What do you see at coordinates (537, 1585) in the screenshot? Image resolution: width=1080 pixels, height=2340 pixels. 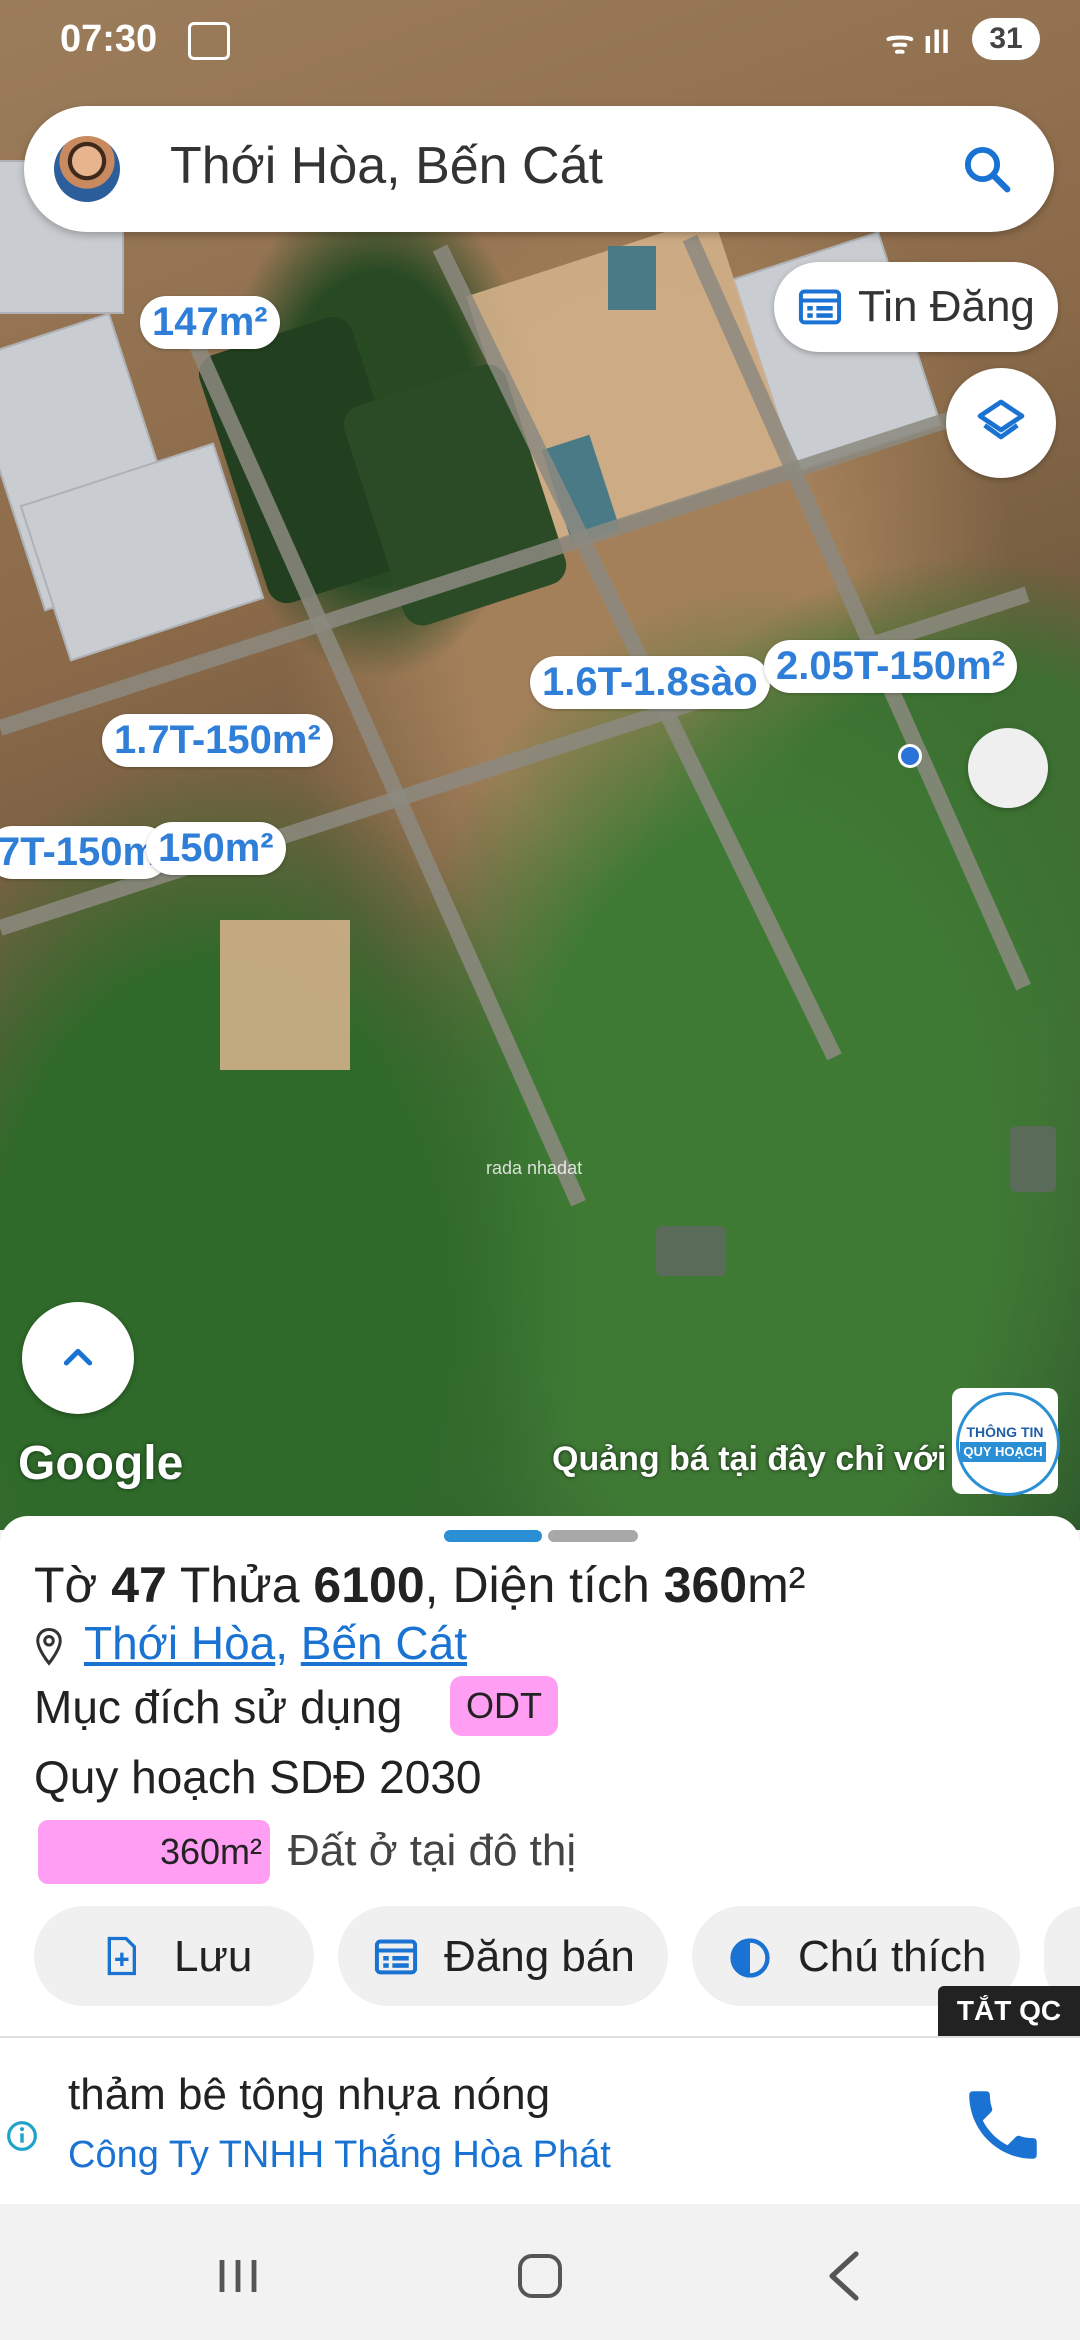 I see `area-label: , Diện tích` at bounding box center [537, 1585].